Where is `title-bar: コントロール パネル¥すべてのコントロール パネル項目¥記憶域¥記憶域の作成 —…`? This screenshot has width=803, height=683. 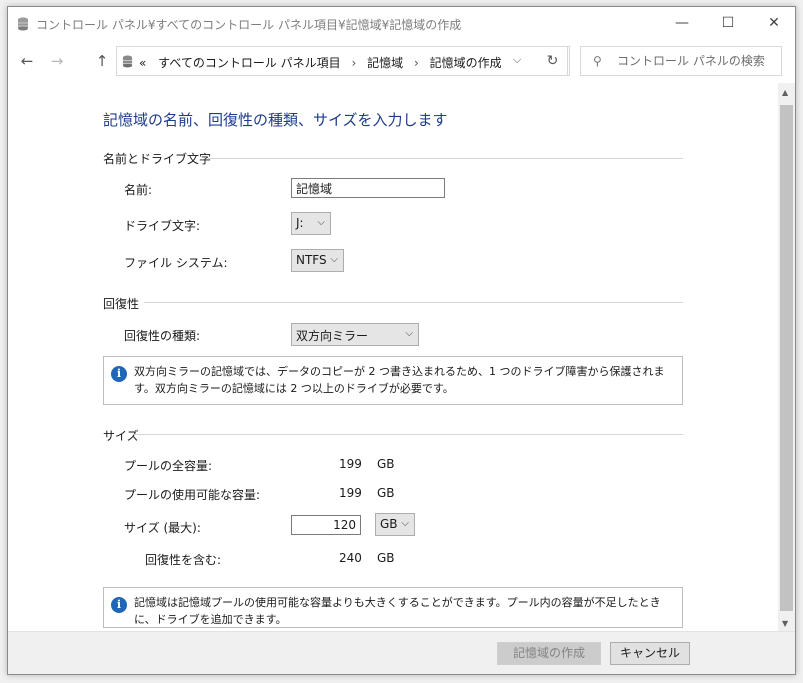
title-bar: コントロール パネル¥すべてのコントロール パネル項目¥記憶域¥記憶域の作成 —… is located at coordinates (401, 23).